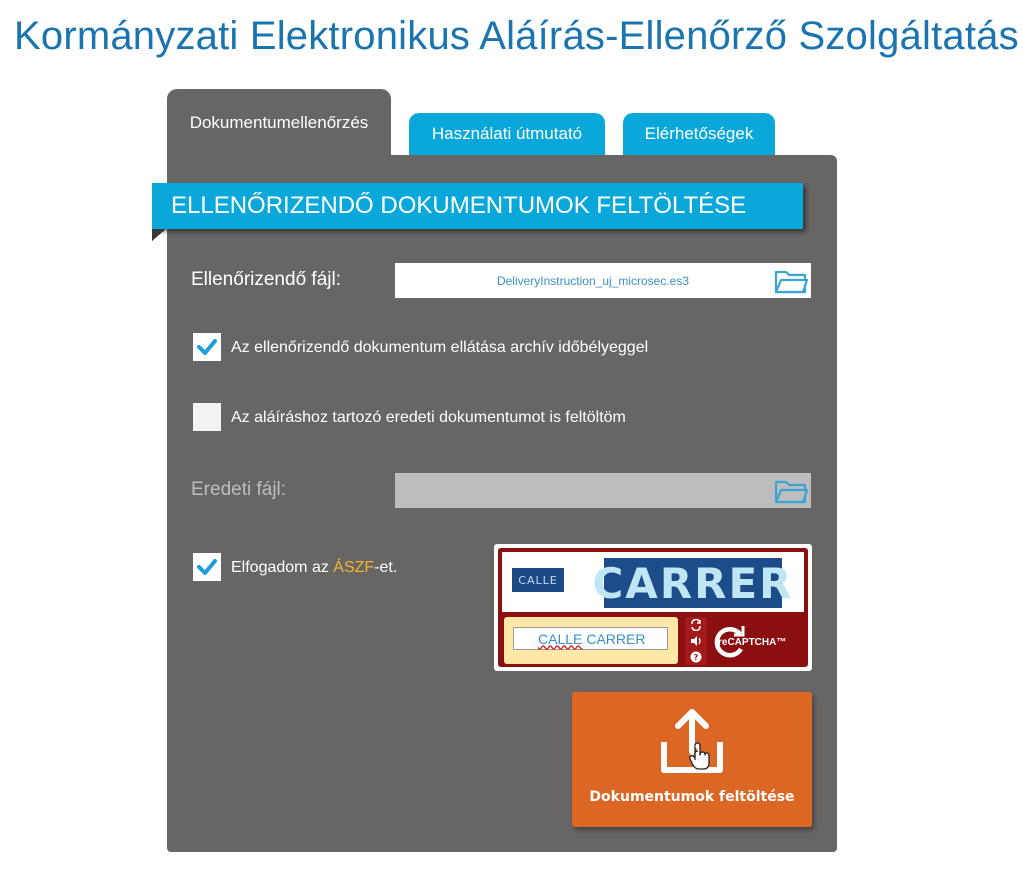 The height and width of the screenshot is (869, 1023). What do you see at coordinates (538, 580) in the screenshot?
I see `captcha-small-word: CALLE` at bounding box center [538, 580].